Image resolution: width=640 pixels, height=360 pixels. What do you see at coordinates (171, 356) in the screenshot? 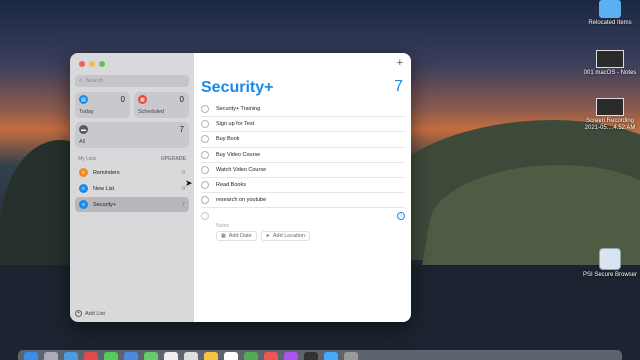
I see `photos-icon` at bounding box center [171, 356].